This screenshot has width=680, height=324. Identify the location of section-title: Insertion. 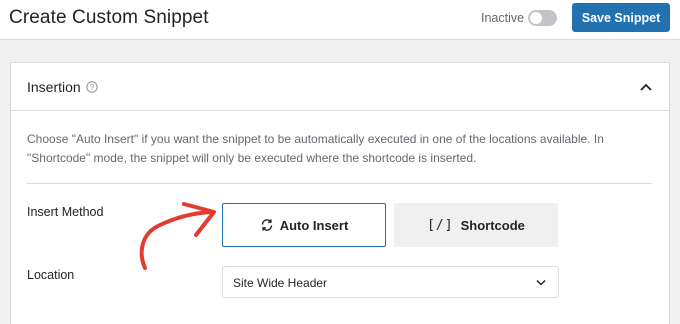
(54, 87).